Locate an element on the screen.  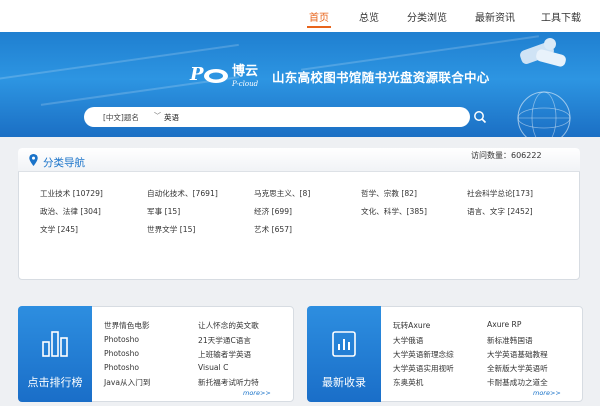
list-item: 新托福考试听力特 is located at coordinates (228, 382).